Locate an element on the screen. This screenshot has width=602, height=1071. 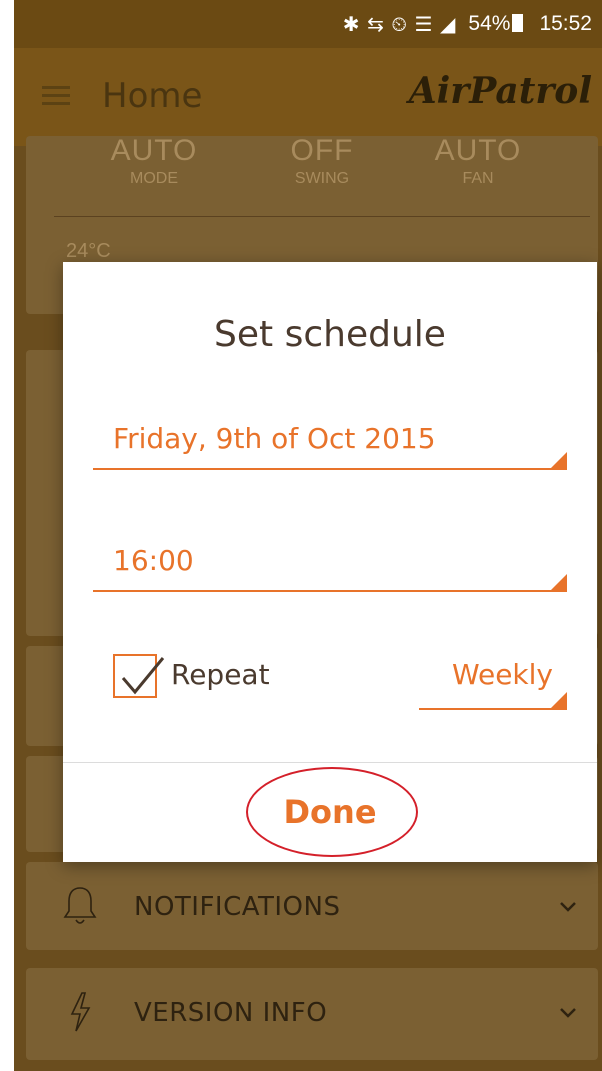
date-picker: Friday, 9th of Oct 2015 is located at coordinates (330, 443).